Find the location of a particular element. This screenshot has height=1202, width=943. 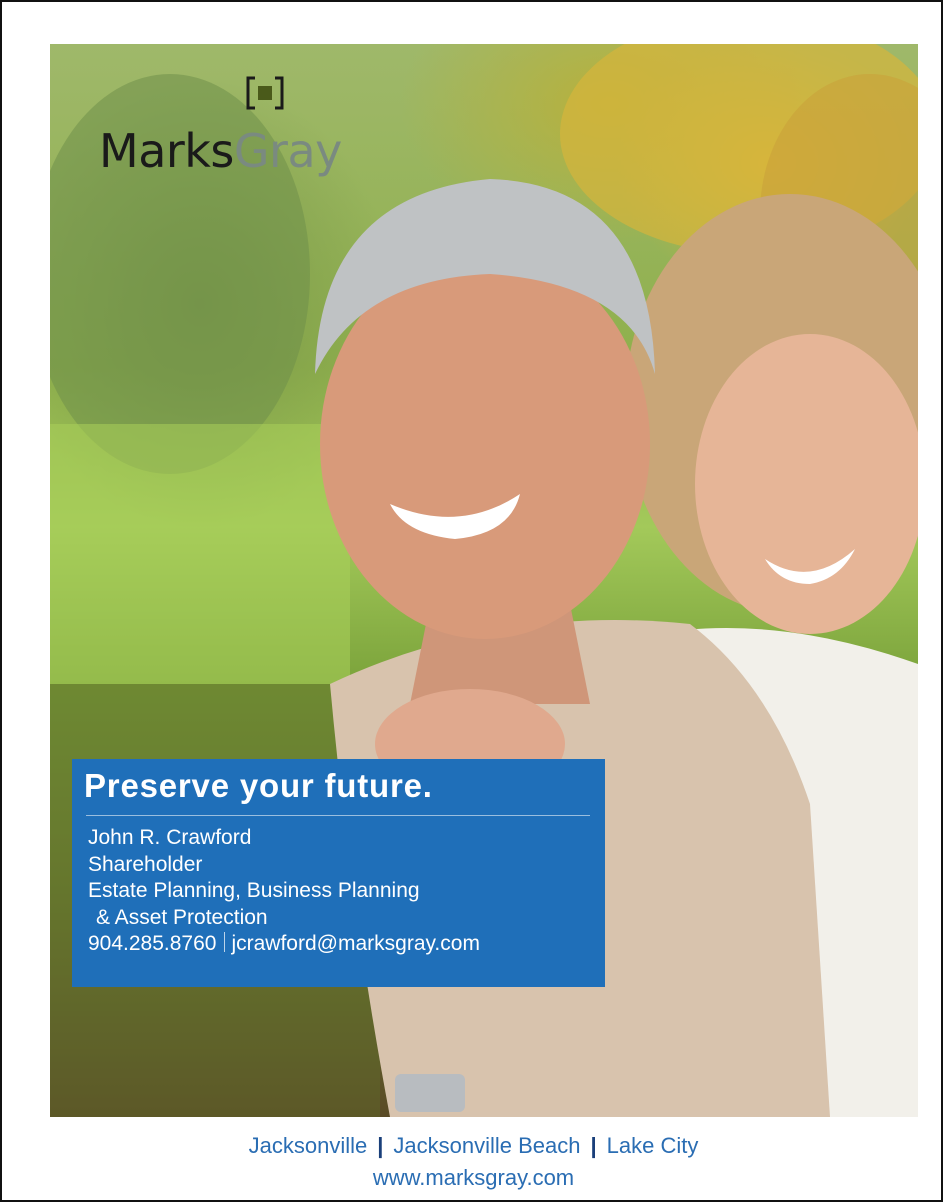

headline: Preserve your future. is located at coordinates (258, 785).